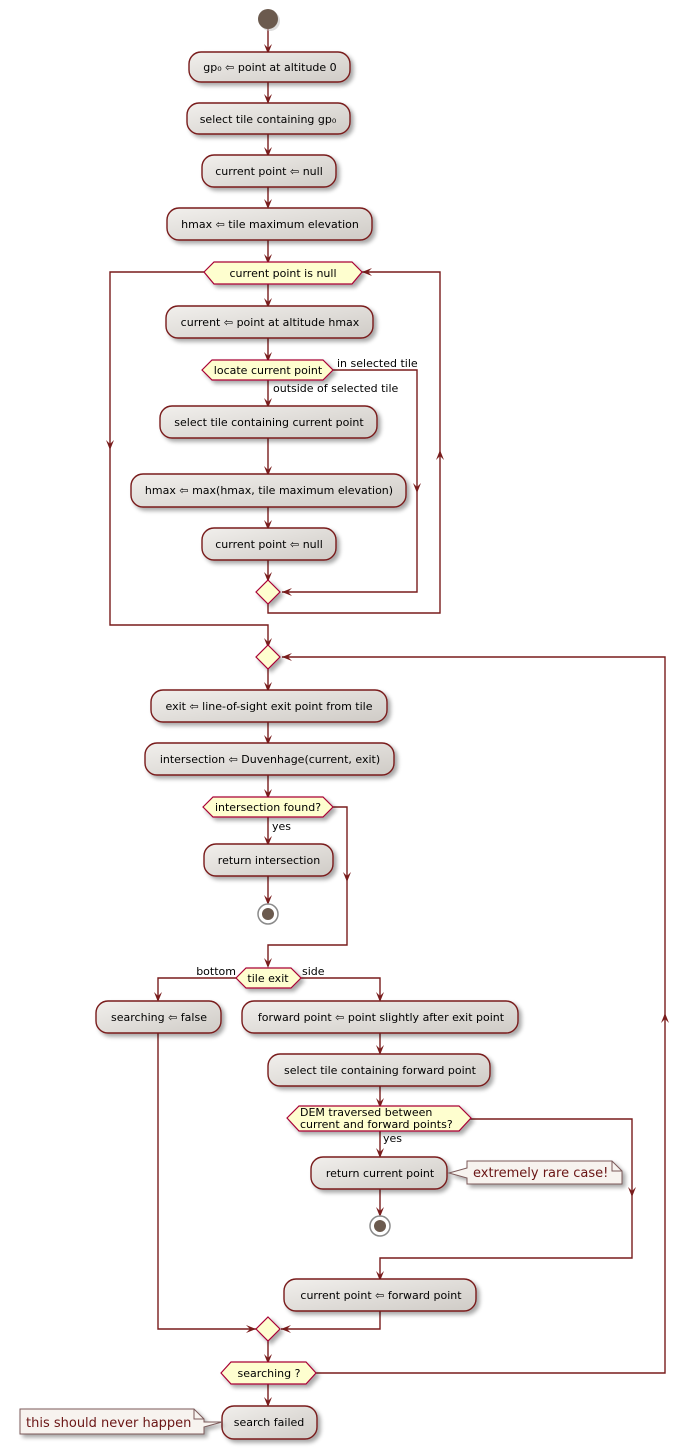  I want to click on activity-label: hmax ⇦ max(hmax, tile maximum elevation), so click(269, 490).